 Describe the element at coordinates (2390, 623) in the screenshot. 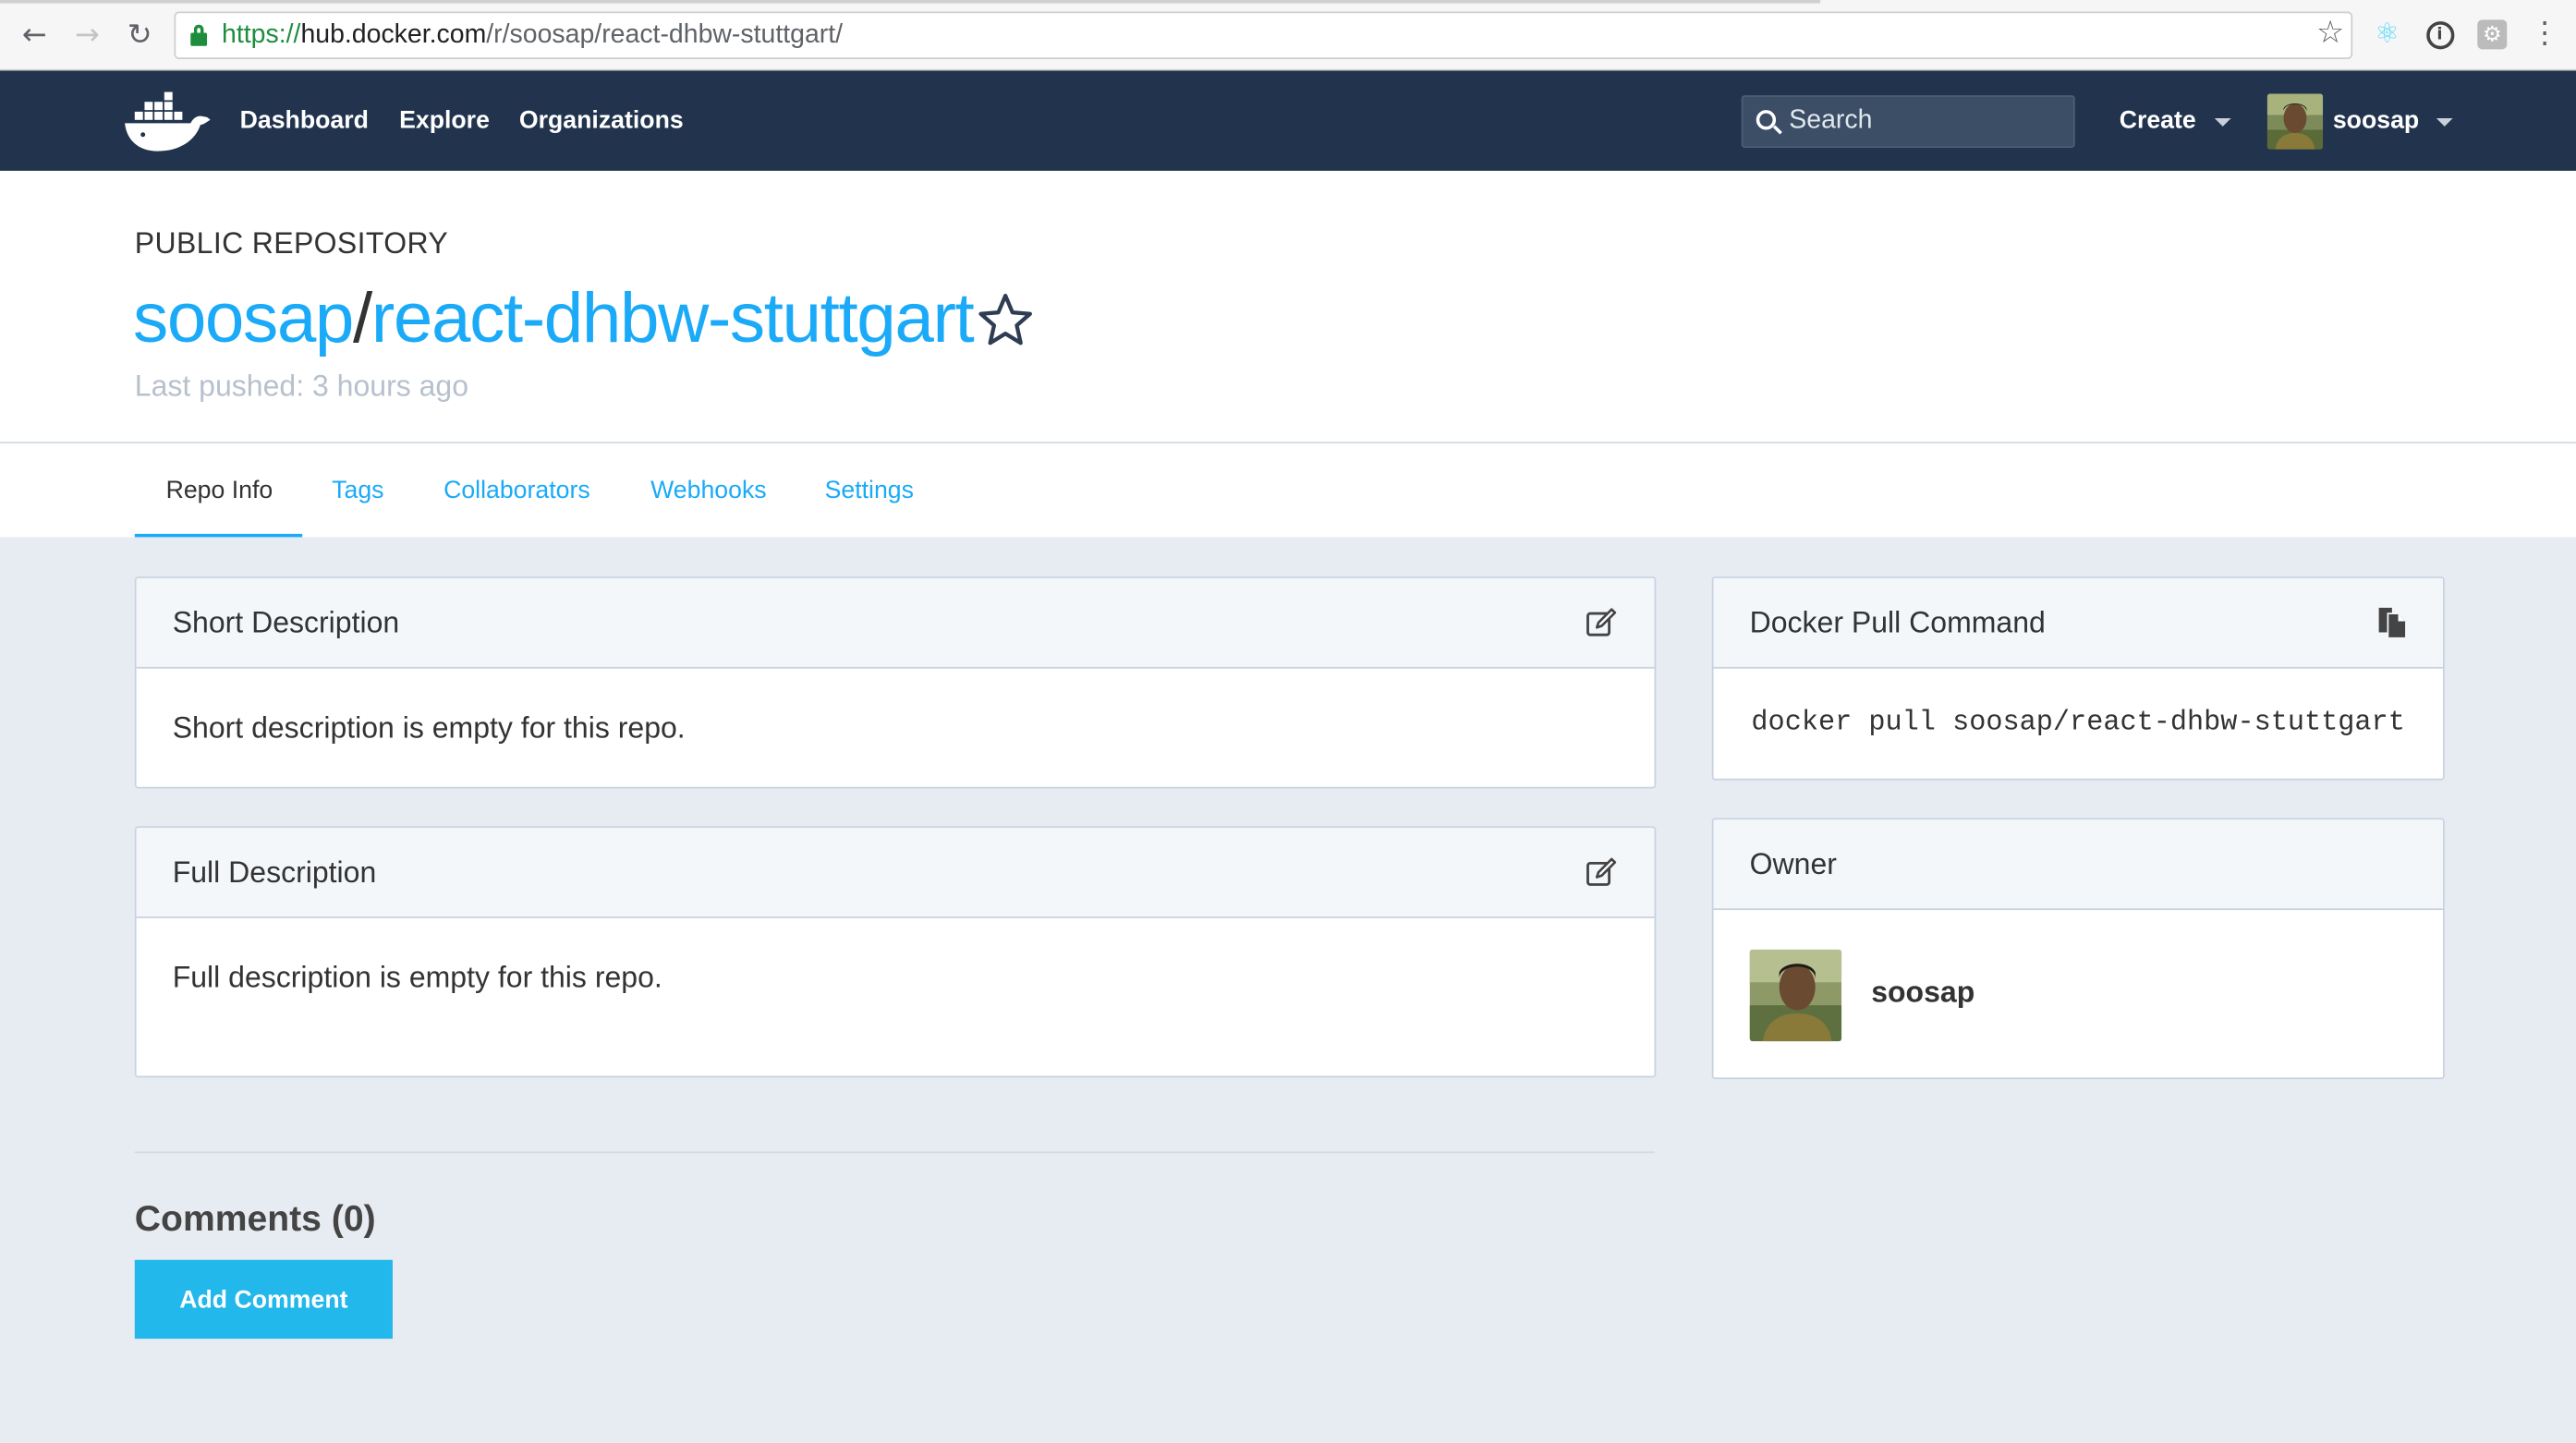

I see `copy-clipboard-icon` at that location.